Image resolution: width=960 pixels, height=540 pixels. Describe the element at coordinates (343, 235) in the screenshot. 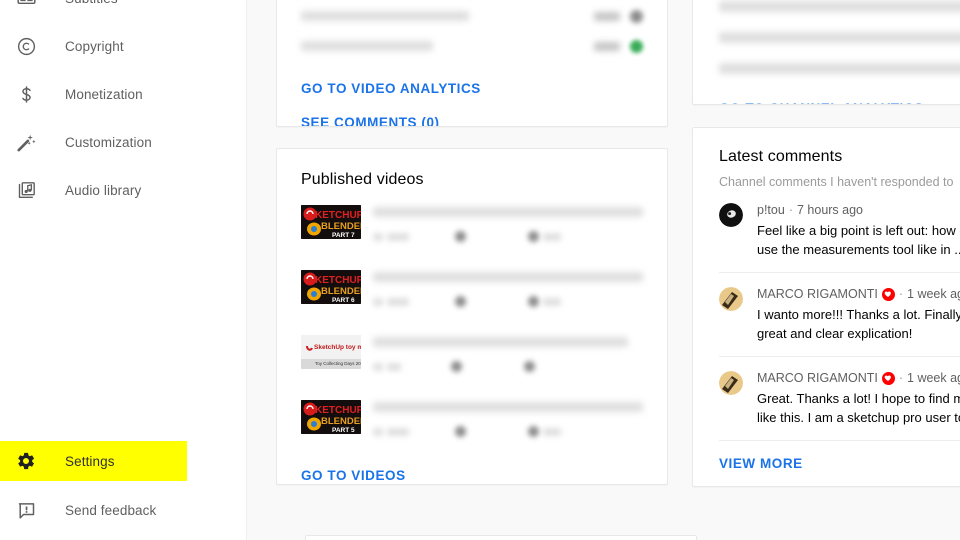

I see `svg-text: PART 7` at that location.